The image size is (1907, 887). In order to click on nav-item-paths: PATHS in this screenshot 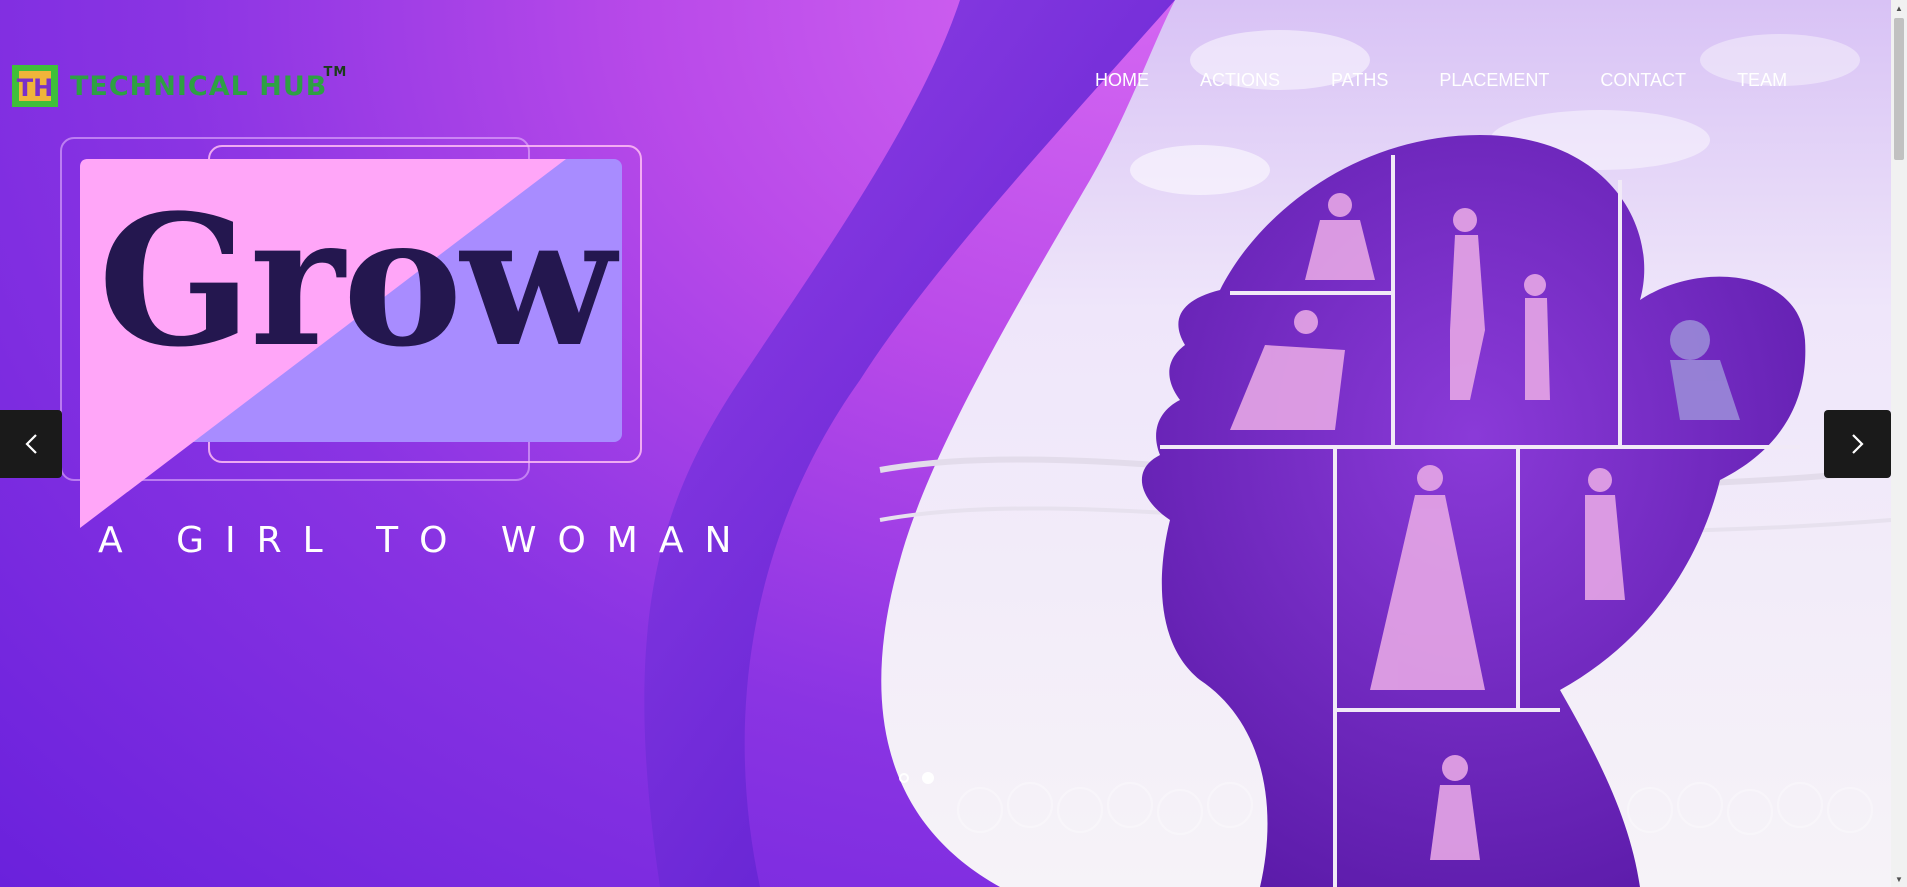, I will do `click(1359, 80)`.